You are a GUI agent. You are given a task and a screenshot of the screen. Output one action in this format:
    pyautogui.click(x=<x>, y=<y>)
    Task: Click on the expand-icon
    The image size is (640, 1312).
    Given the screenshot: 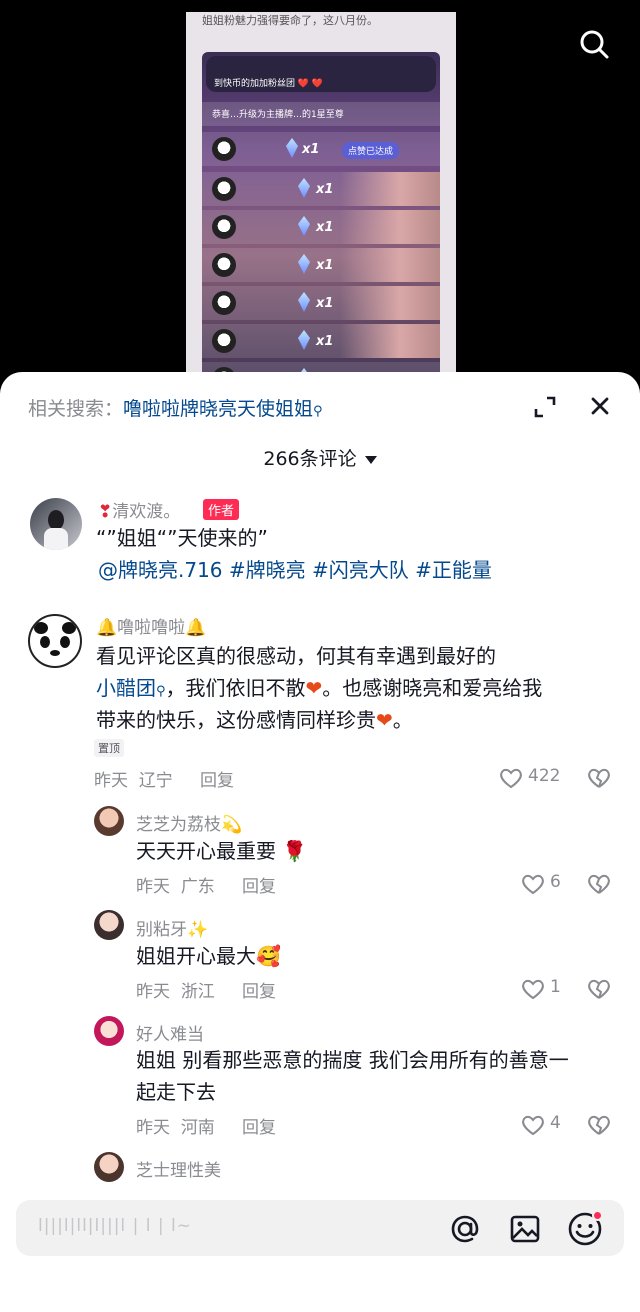 What is the action you would take?
    pyautogui.click(x=545, y=407)
    